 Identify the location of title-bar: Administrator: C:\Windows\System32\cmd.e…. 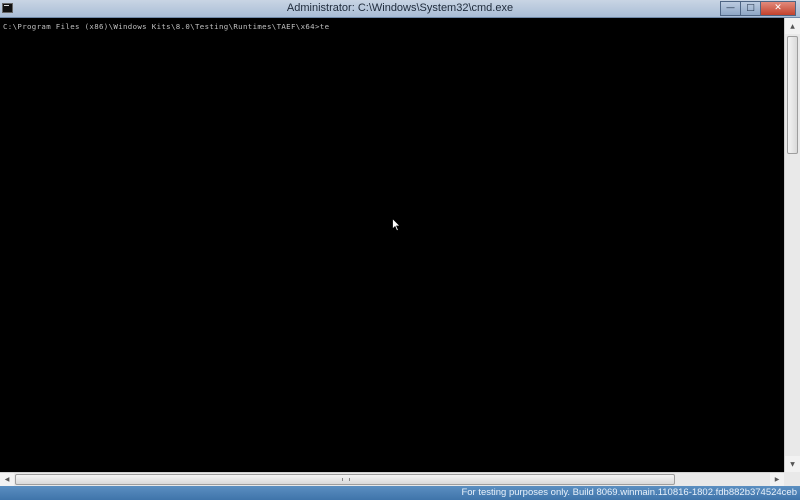
(400, 9).